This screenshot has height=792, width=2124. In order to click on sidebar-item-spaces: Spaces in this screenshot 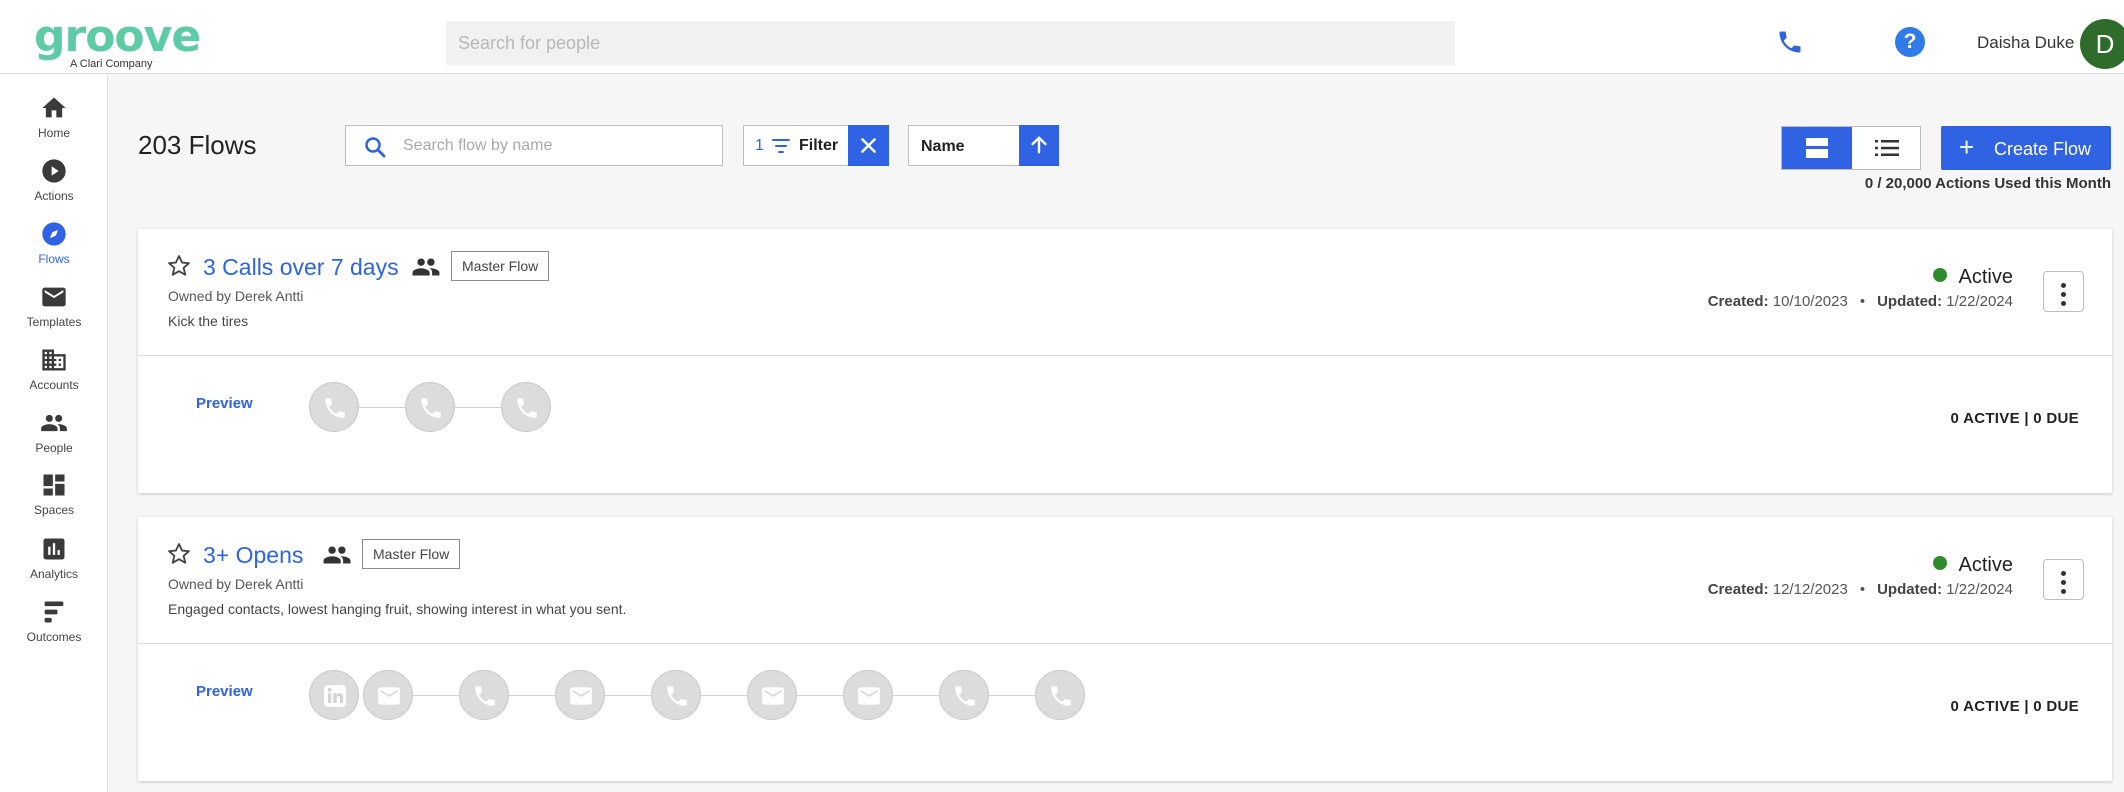, I will do `click(54, 494)`.